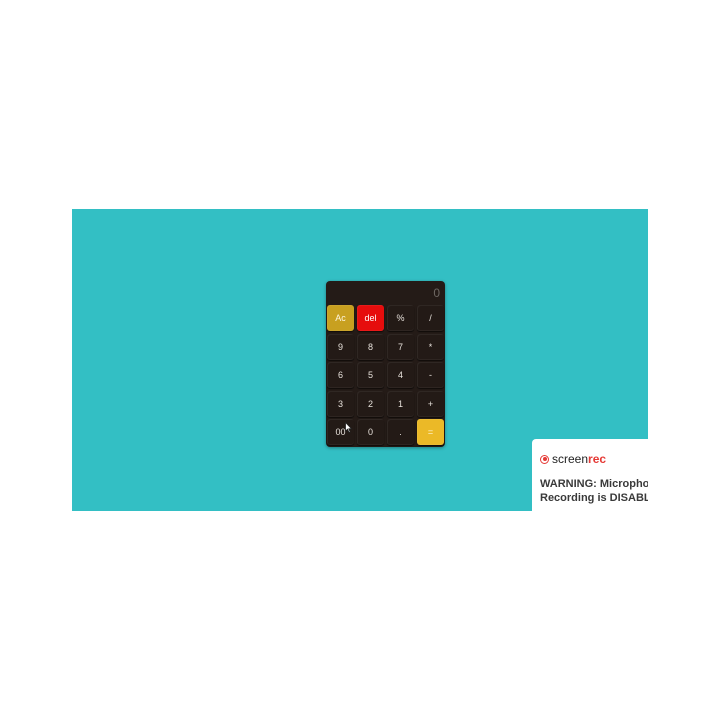 This screenshot has height=720, width=720. Describe the element at coordinates (430, 318) in the screenshot. I see `divide-button: /` at that location.